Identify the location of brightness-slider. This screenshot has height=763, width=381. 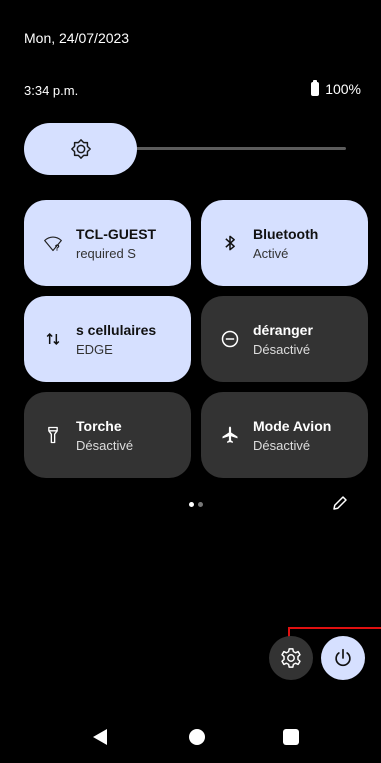
(185, 149).